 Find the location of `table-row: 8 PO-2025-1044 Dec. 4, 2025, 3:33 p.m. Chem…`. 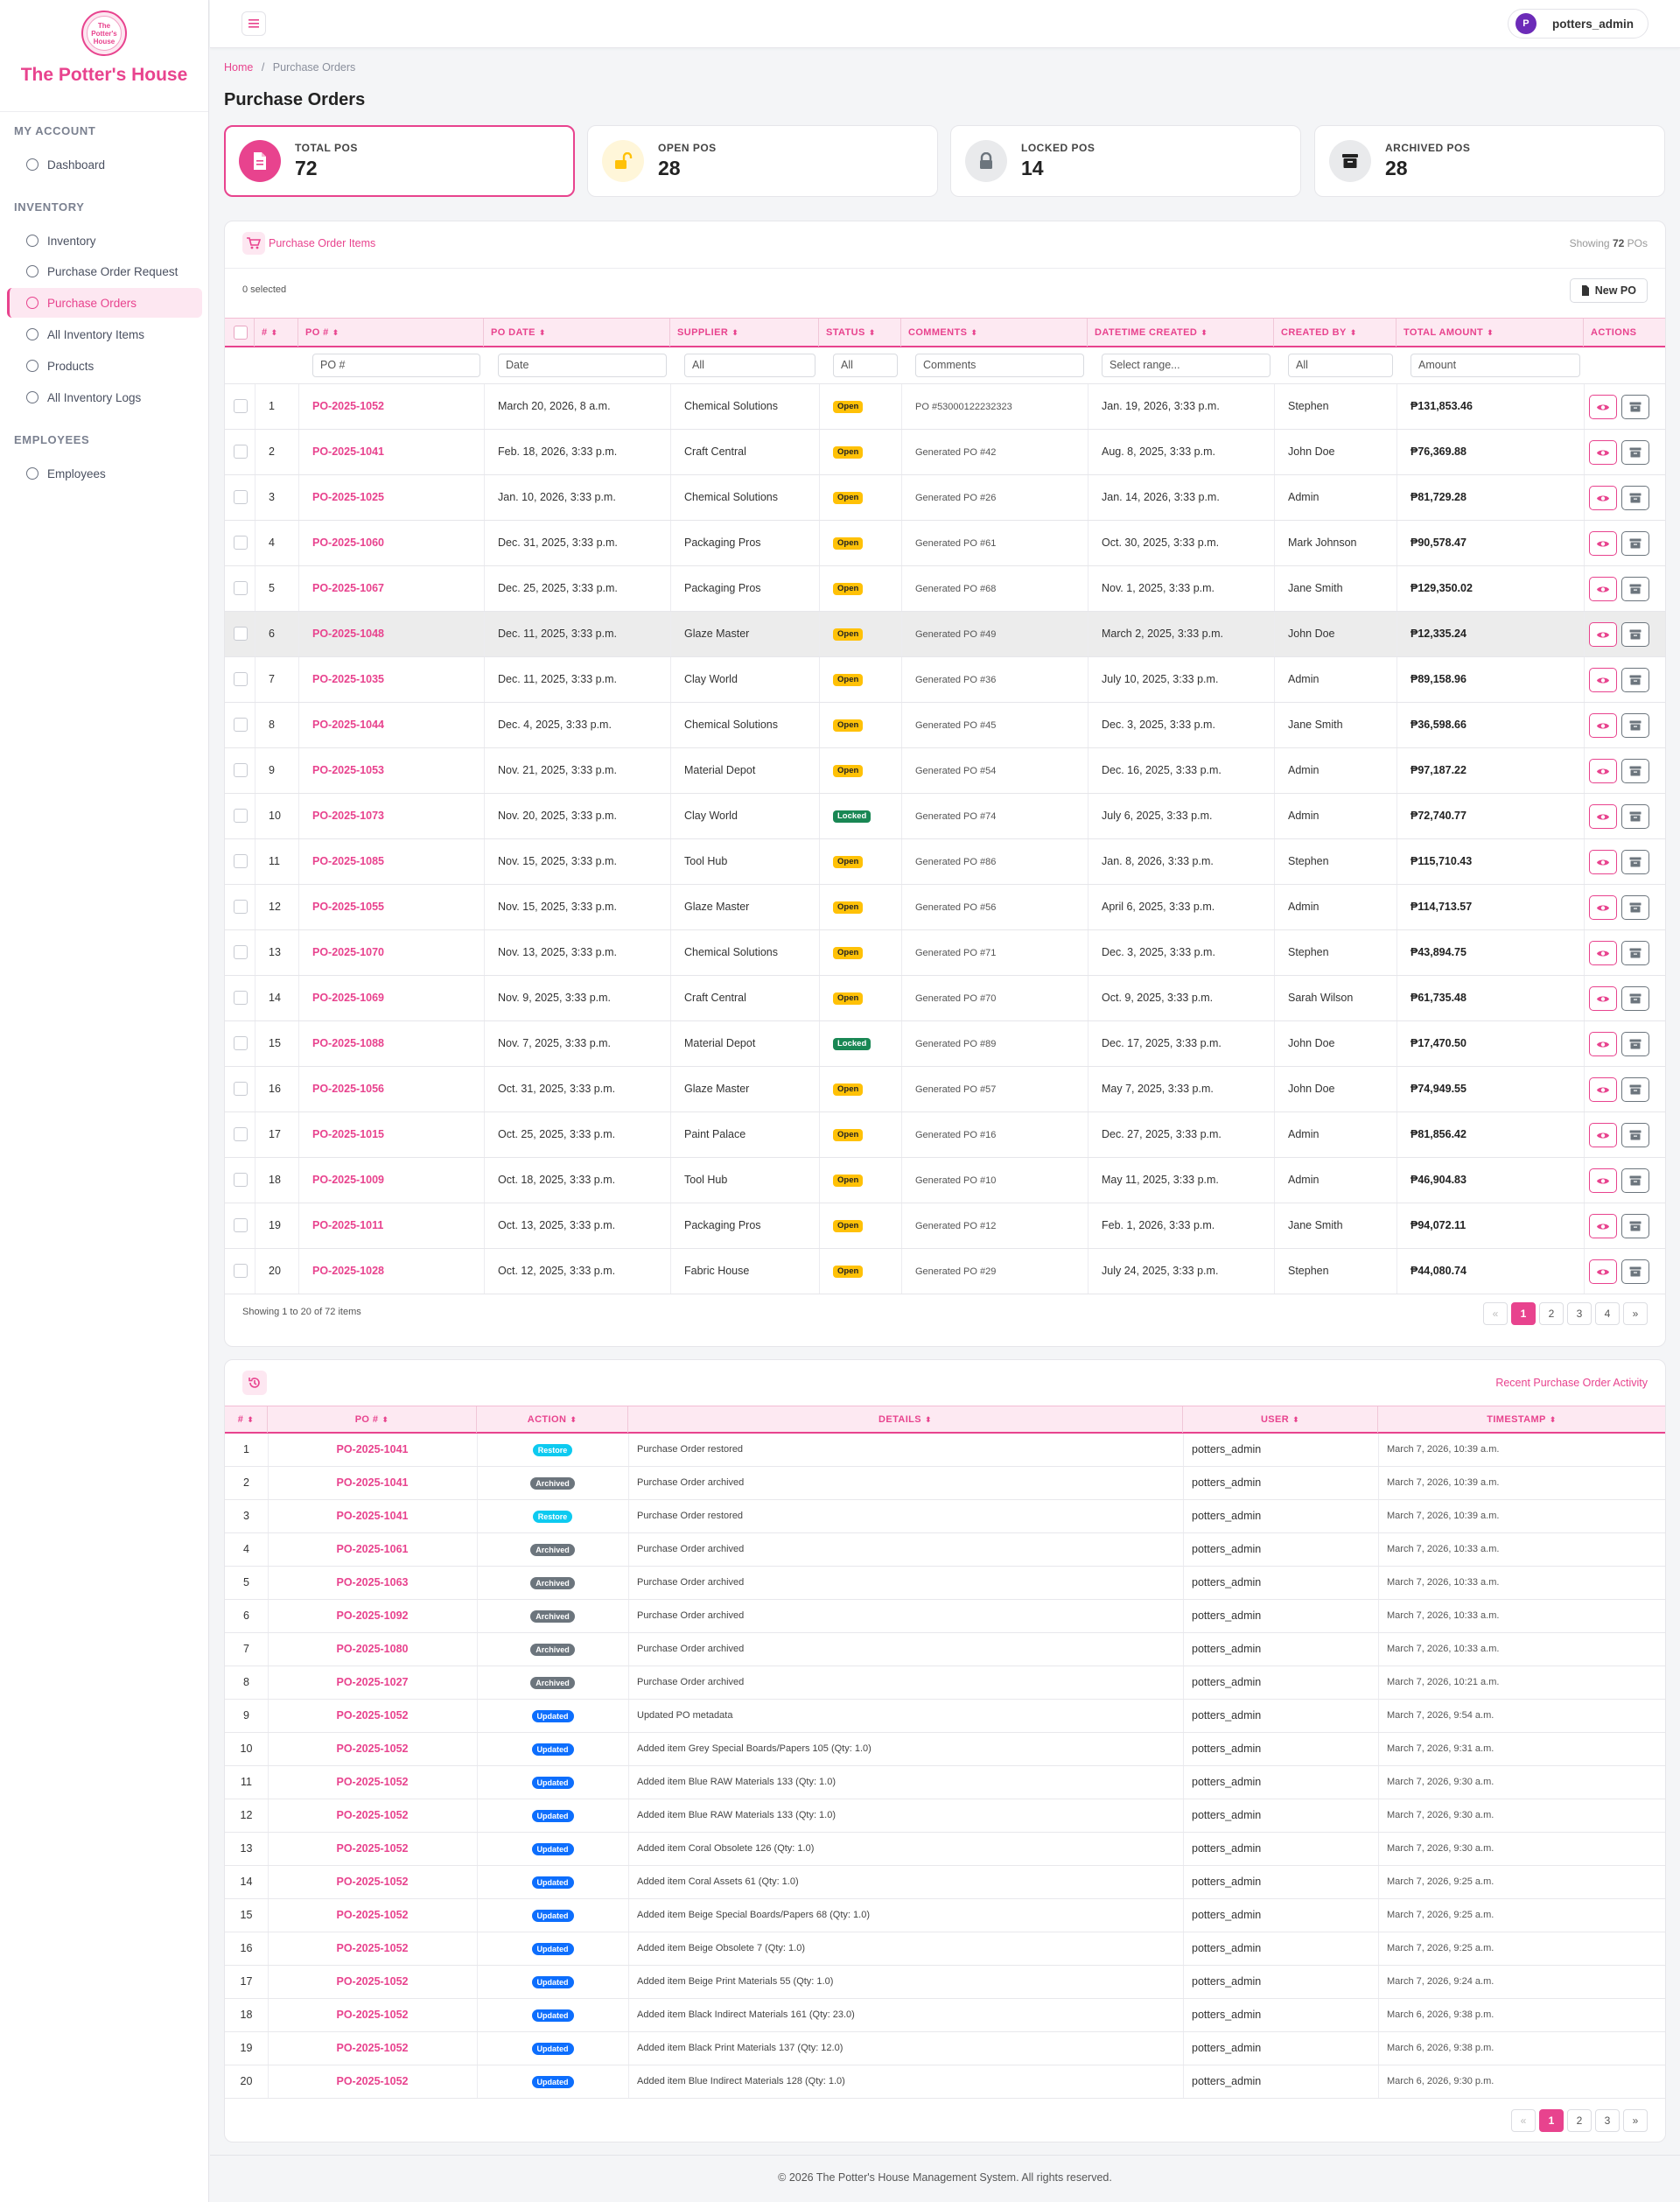

table-row: 8 PO-2025-1044 Dec. 4, 2025, 3:33 p.m. Chem… is located at coordinates (945, 725).